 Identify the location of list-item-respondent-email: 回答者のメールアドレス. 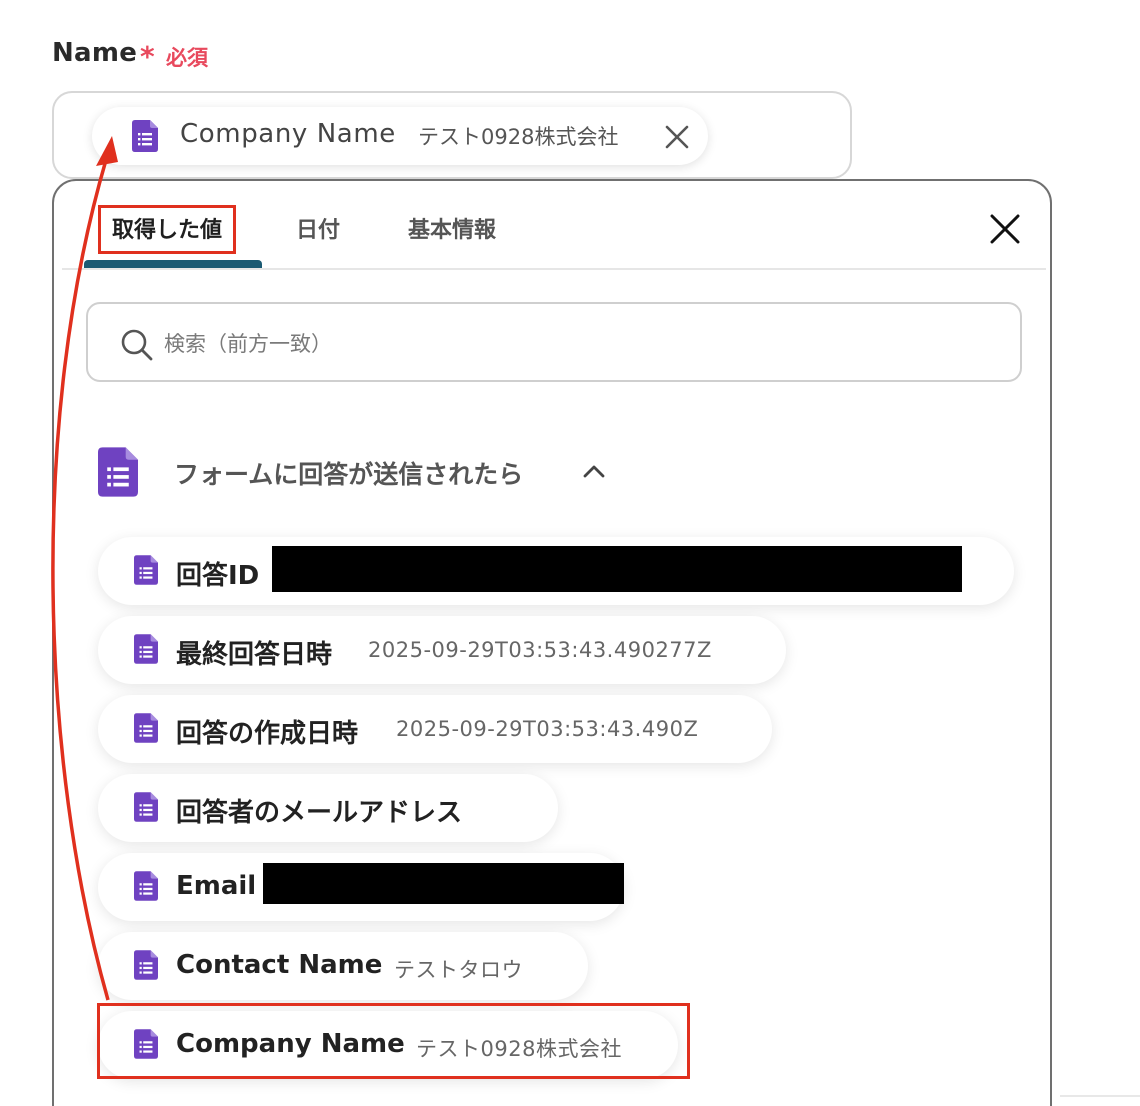
(328, 808).